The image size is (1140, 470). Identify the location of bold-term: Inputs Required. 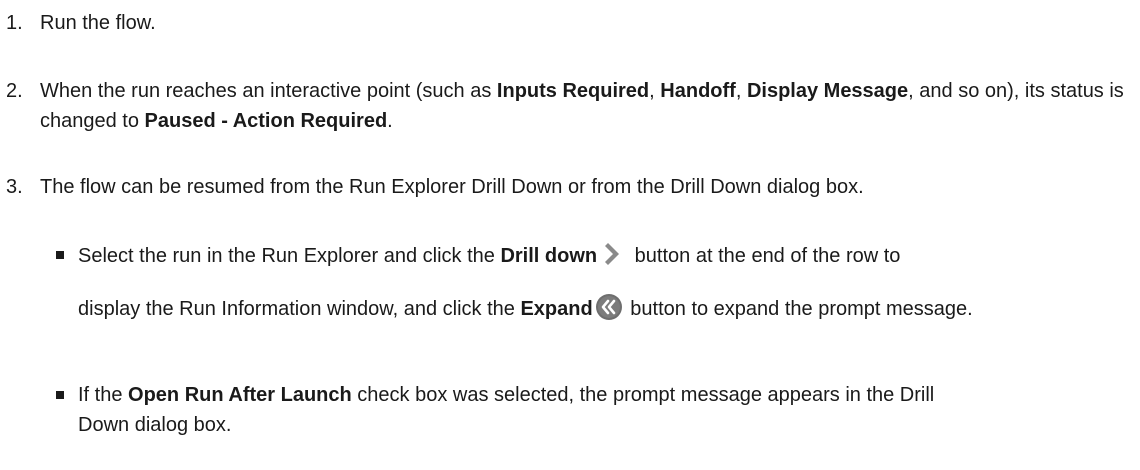
(573, 91).